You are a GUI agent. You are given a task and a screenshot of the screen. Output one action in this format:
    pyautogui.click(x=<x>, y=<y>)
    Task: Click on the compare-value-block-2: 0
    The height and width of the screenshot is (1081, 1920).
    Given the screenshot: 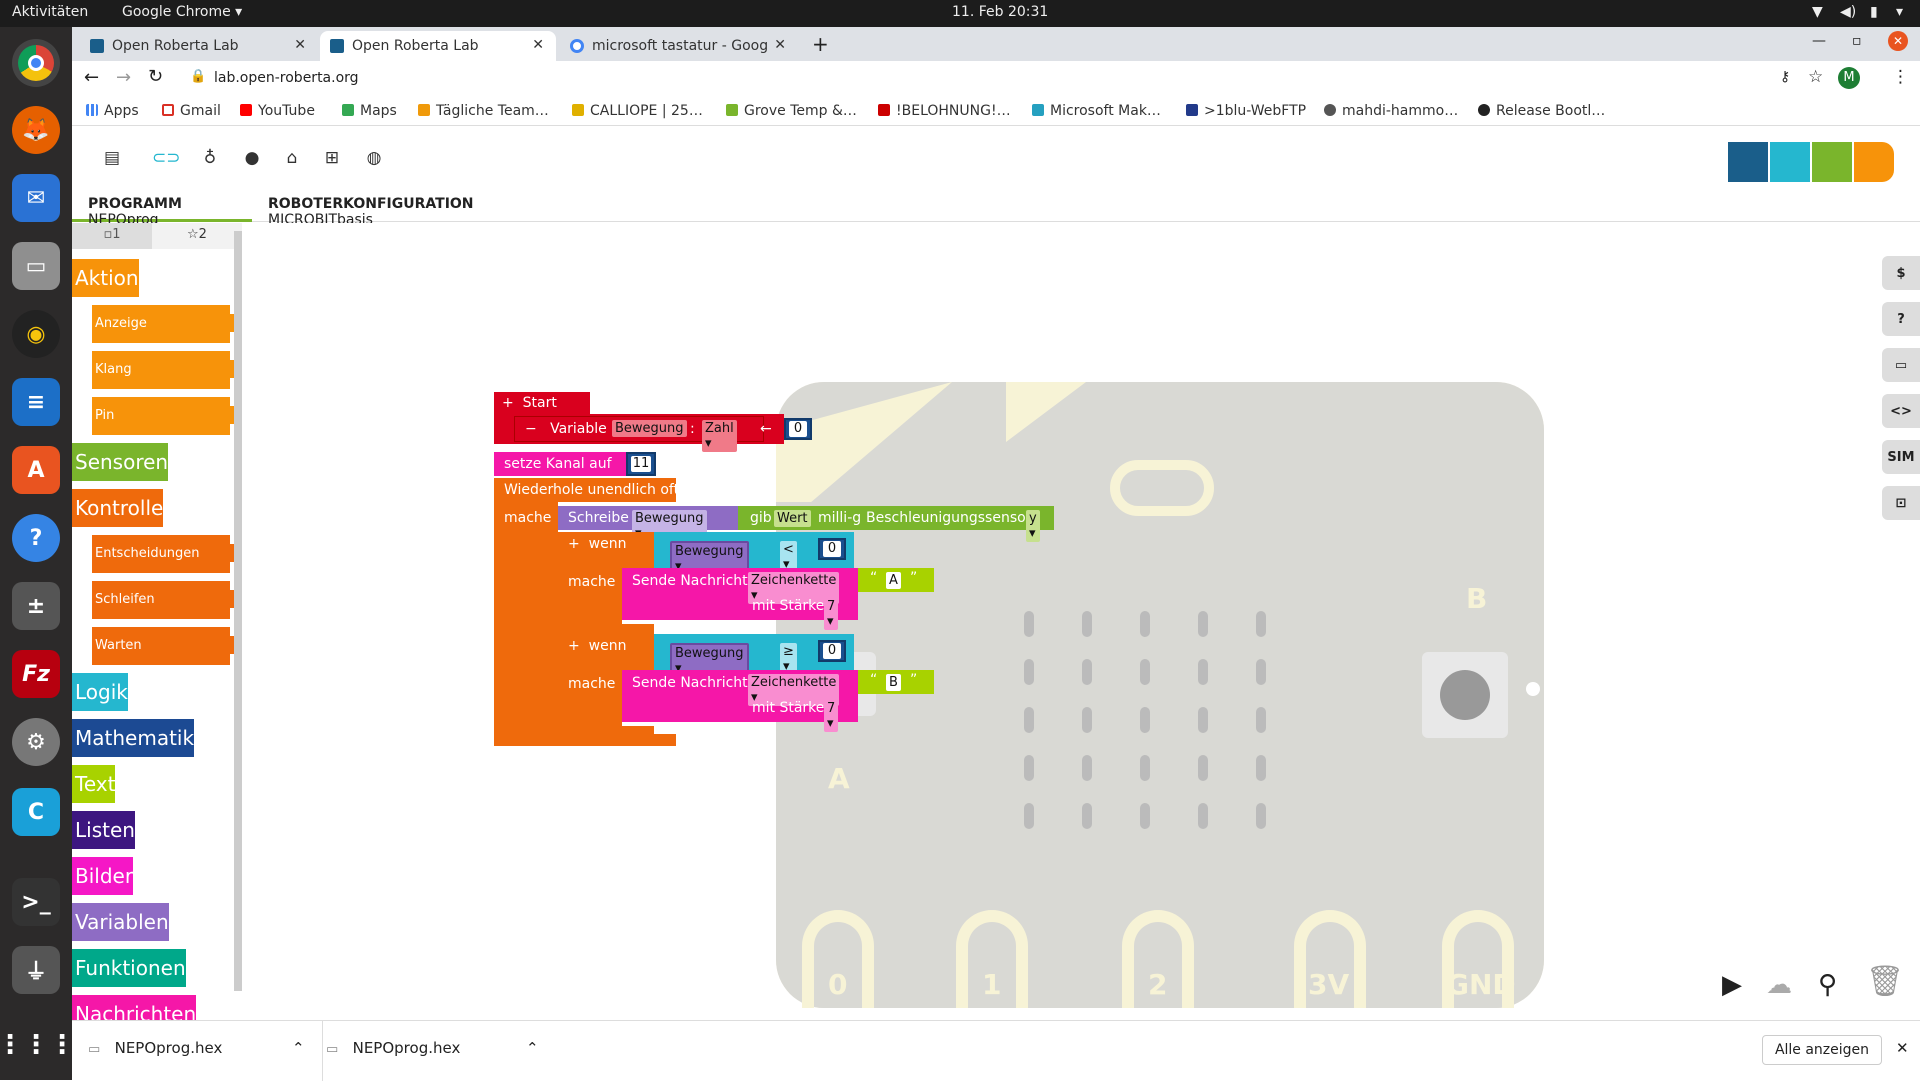 What is the action you would take?
    pyautogui.click(x=832, y=651)
    